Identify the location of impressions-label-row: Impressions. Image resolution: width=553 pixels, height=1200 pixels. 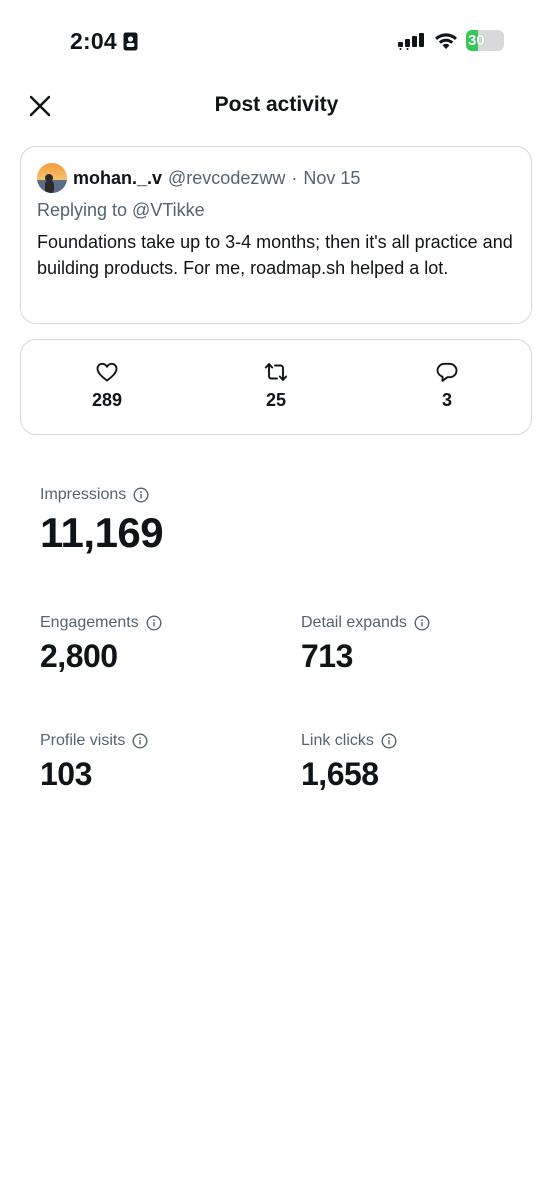
(101, 495).